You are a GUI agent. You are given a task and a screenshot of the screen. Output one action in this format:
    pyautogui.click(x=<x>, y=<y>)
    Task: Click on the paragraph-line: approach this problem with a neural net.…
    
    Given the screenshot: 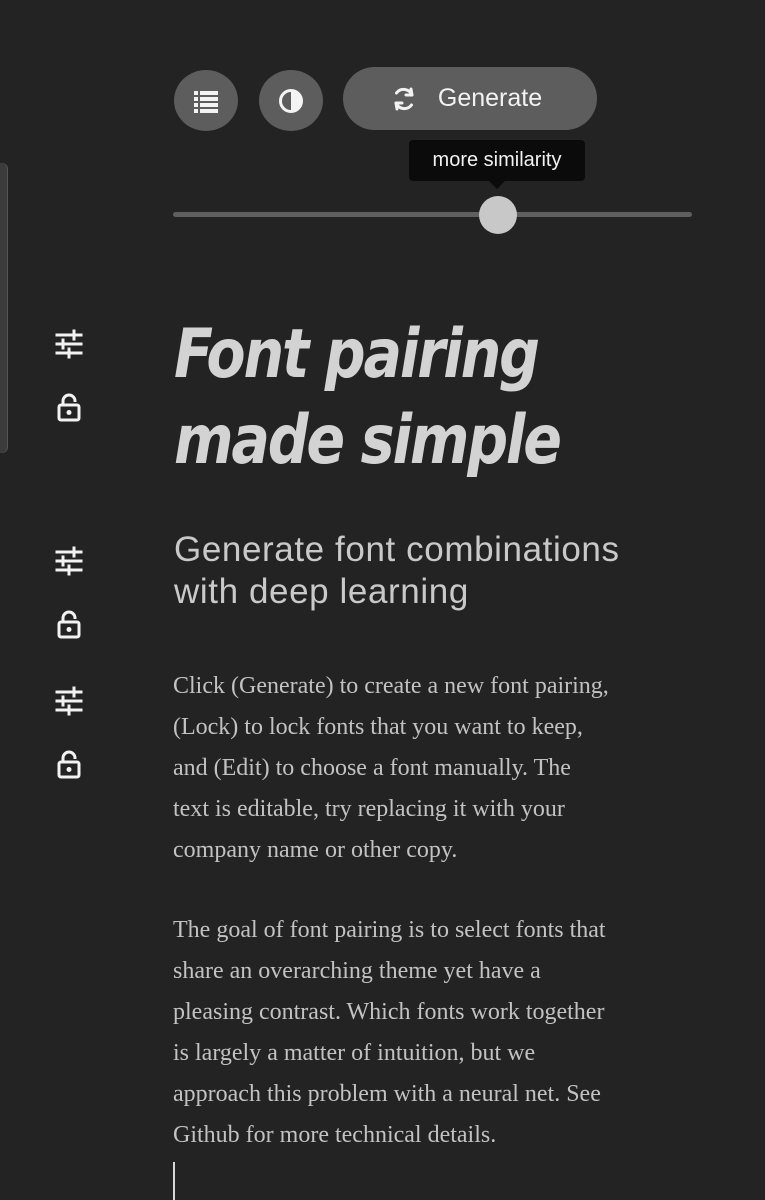 What is the action you would take?
    pyautogui.click(x=387, y=1094)
    